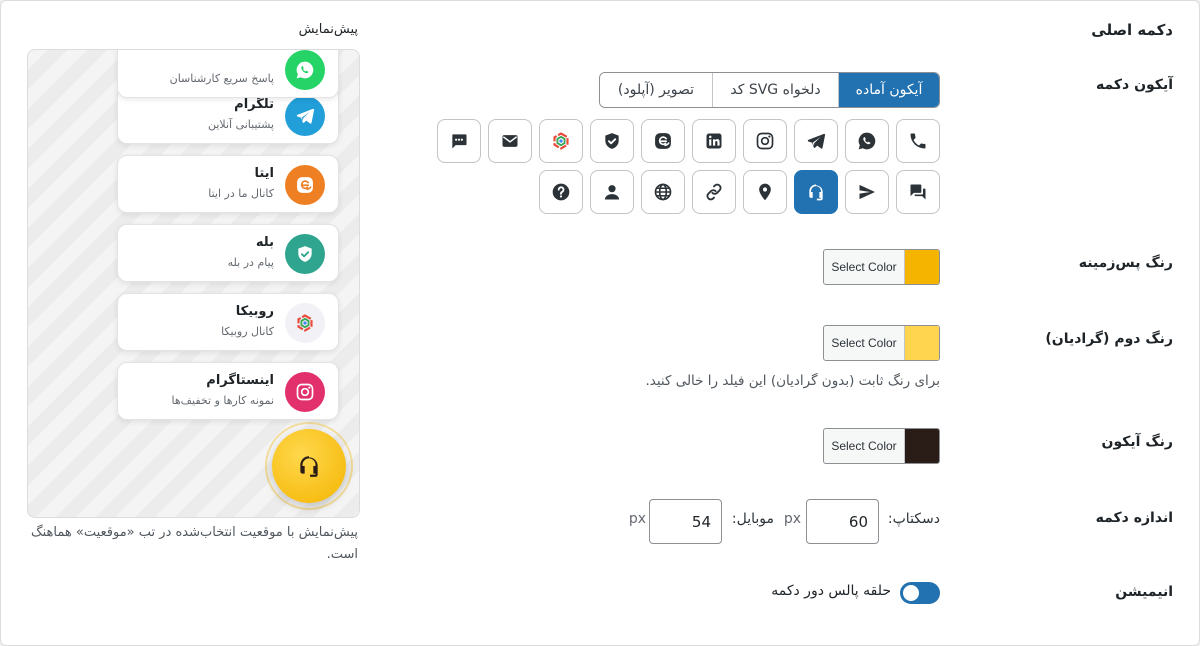 The width and height of the screenshot is (1200, 646). What do you see at coordinates (1134, 518) in the screenshot?
I see `button-size-label: اندازه دکمه` at bounding box center [1134, 518].